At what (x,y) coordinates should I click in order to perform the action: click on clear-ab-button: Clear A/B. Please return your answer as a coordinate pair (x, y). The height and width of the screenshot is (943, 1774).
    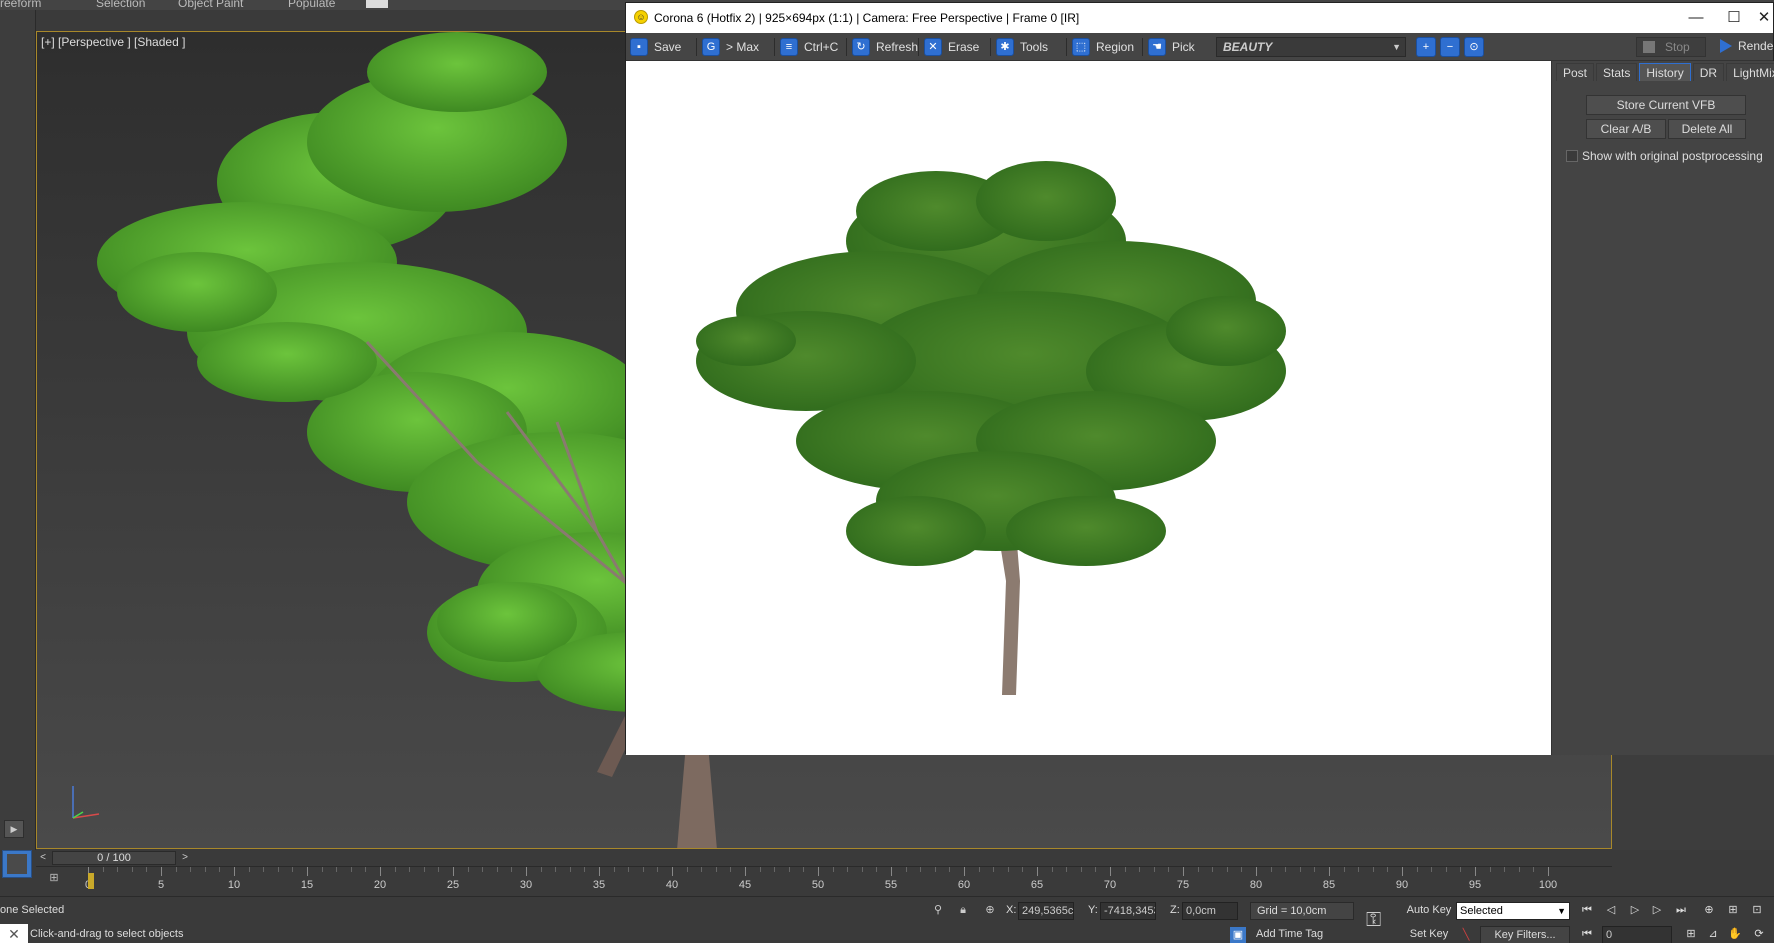
    Looking at the image, I should click on (1626, 129).